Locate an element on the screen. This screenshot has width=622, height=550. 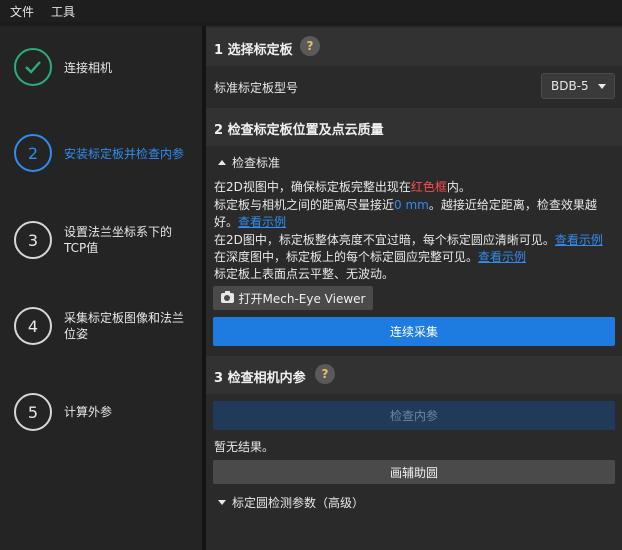
section-1-title: 1 选择标定板 is located at coordinates (253, 50).